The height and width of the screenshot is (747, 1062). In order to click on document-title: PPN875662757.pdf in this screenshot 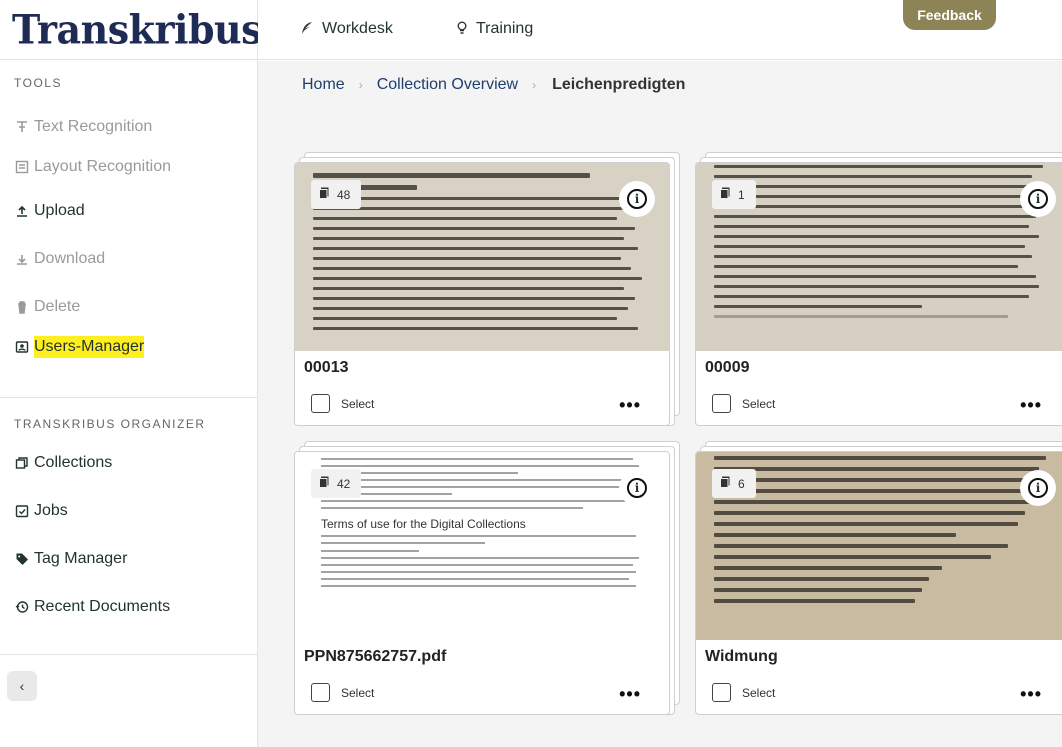, I will do `click(375, 657)`.